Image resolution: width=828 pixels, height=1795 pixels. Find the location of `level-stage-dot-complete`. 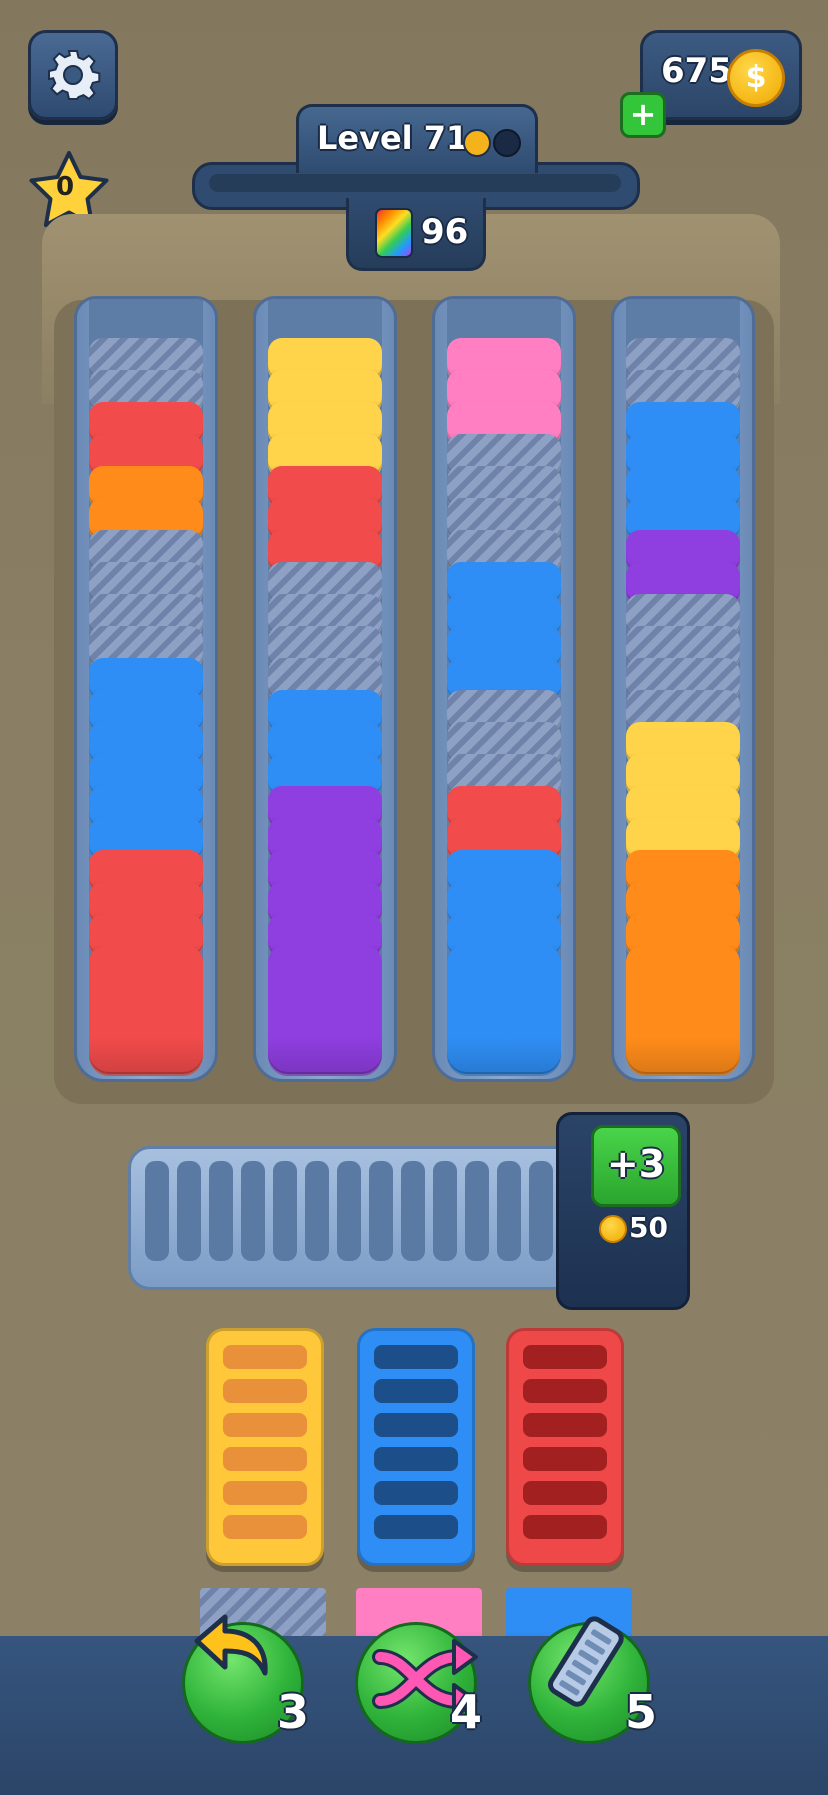

level-stage-dot-complete is located at coordinates (477, 143).